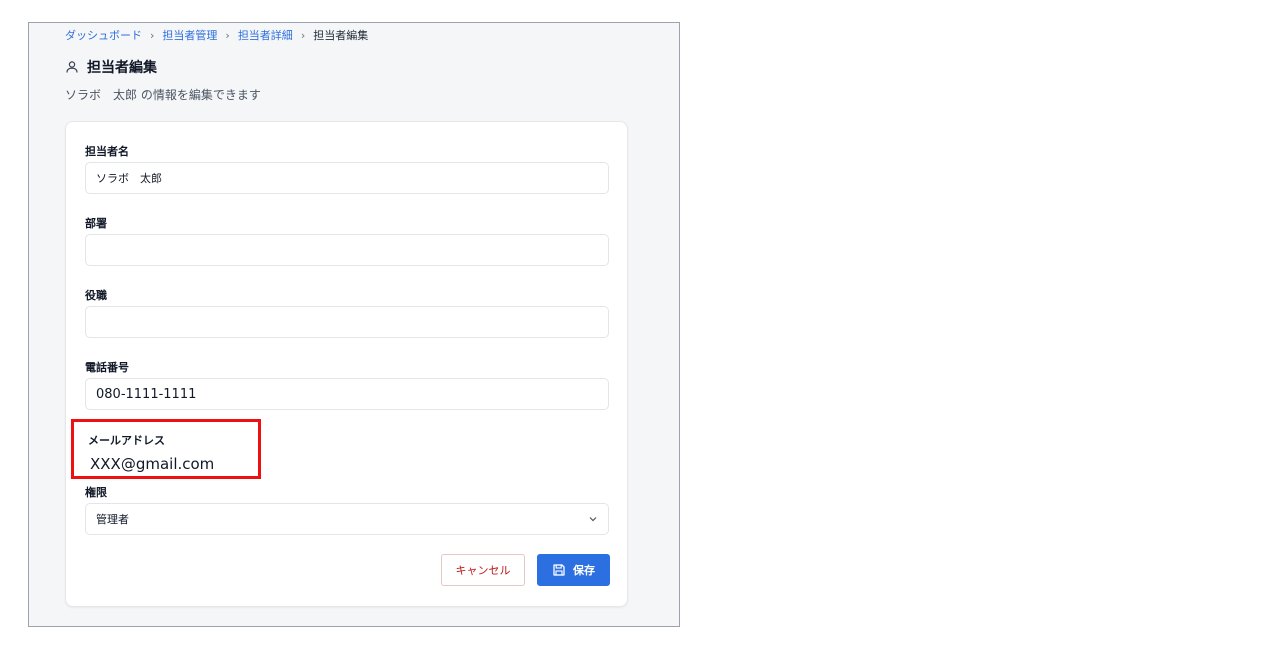 This screenshot has height=657, width=1280. What do you see at coordinates (152, 464) in the screenshot?
I see `email-input: XXX@gmail.com` at bounding box center [152, 464].